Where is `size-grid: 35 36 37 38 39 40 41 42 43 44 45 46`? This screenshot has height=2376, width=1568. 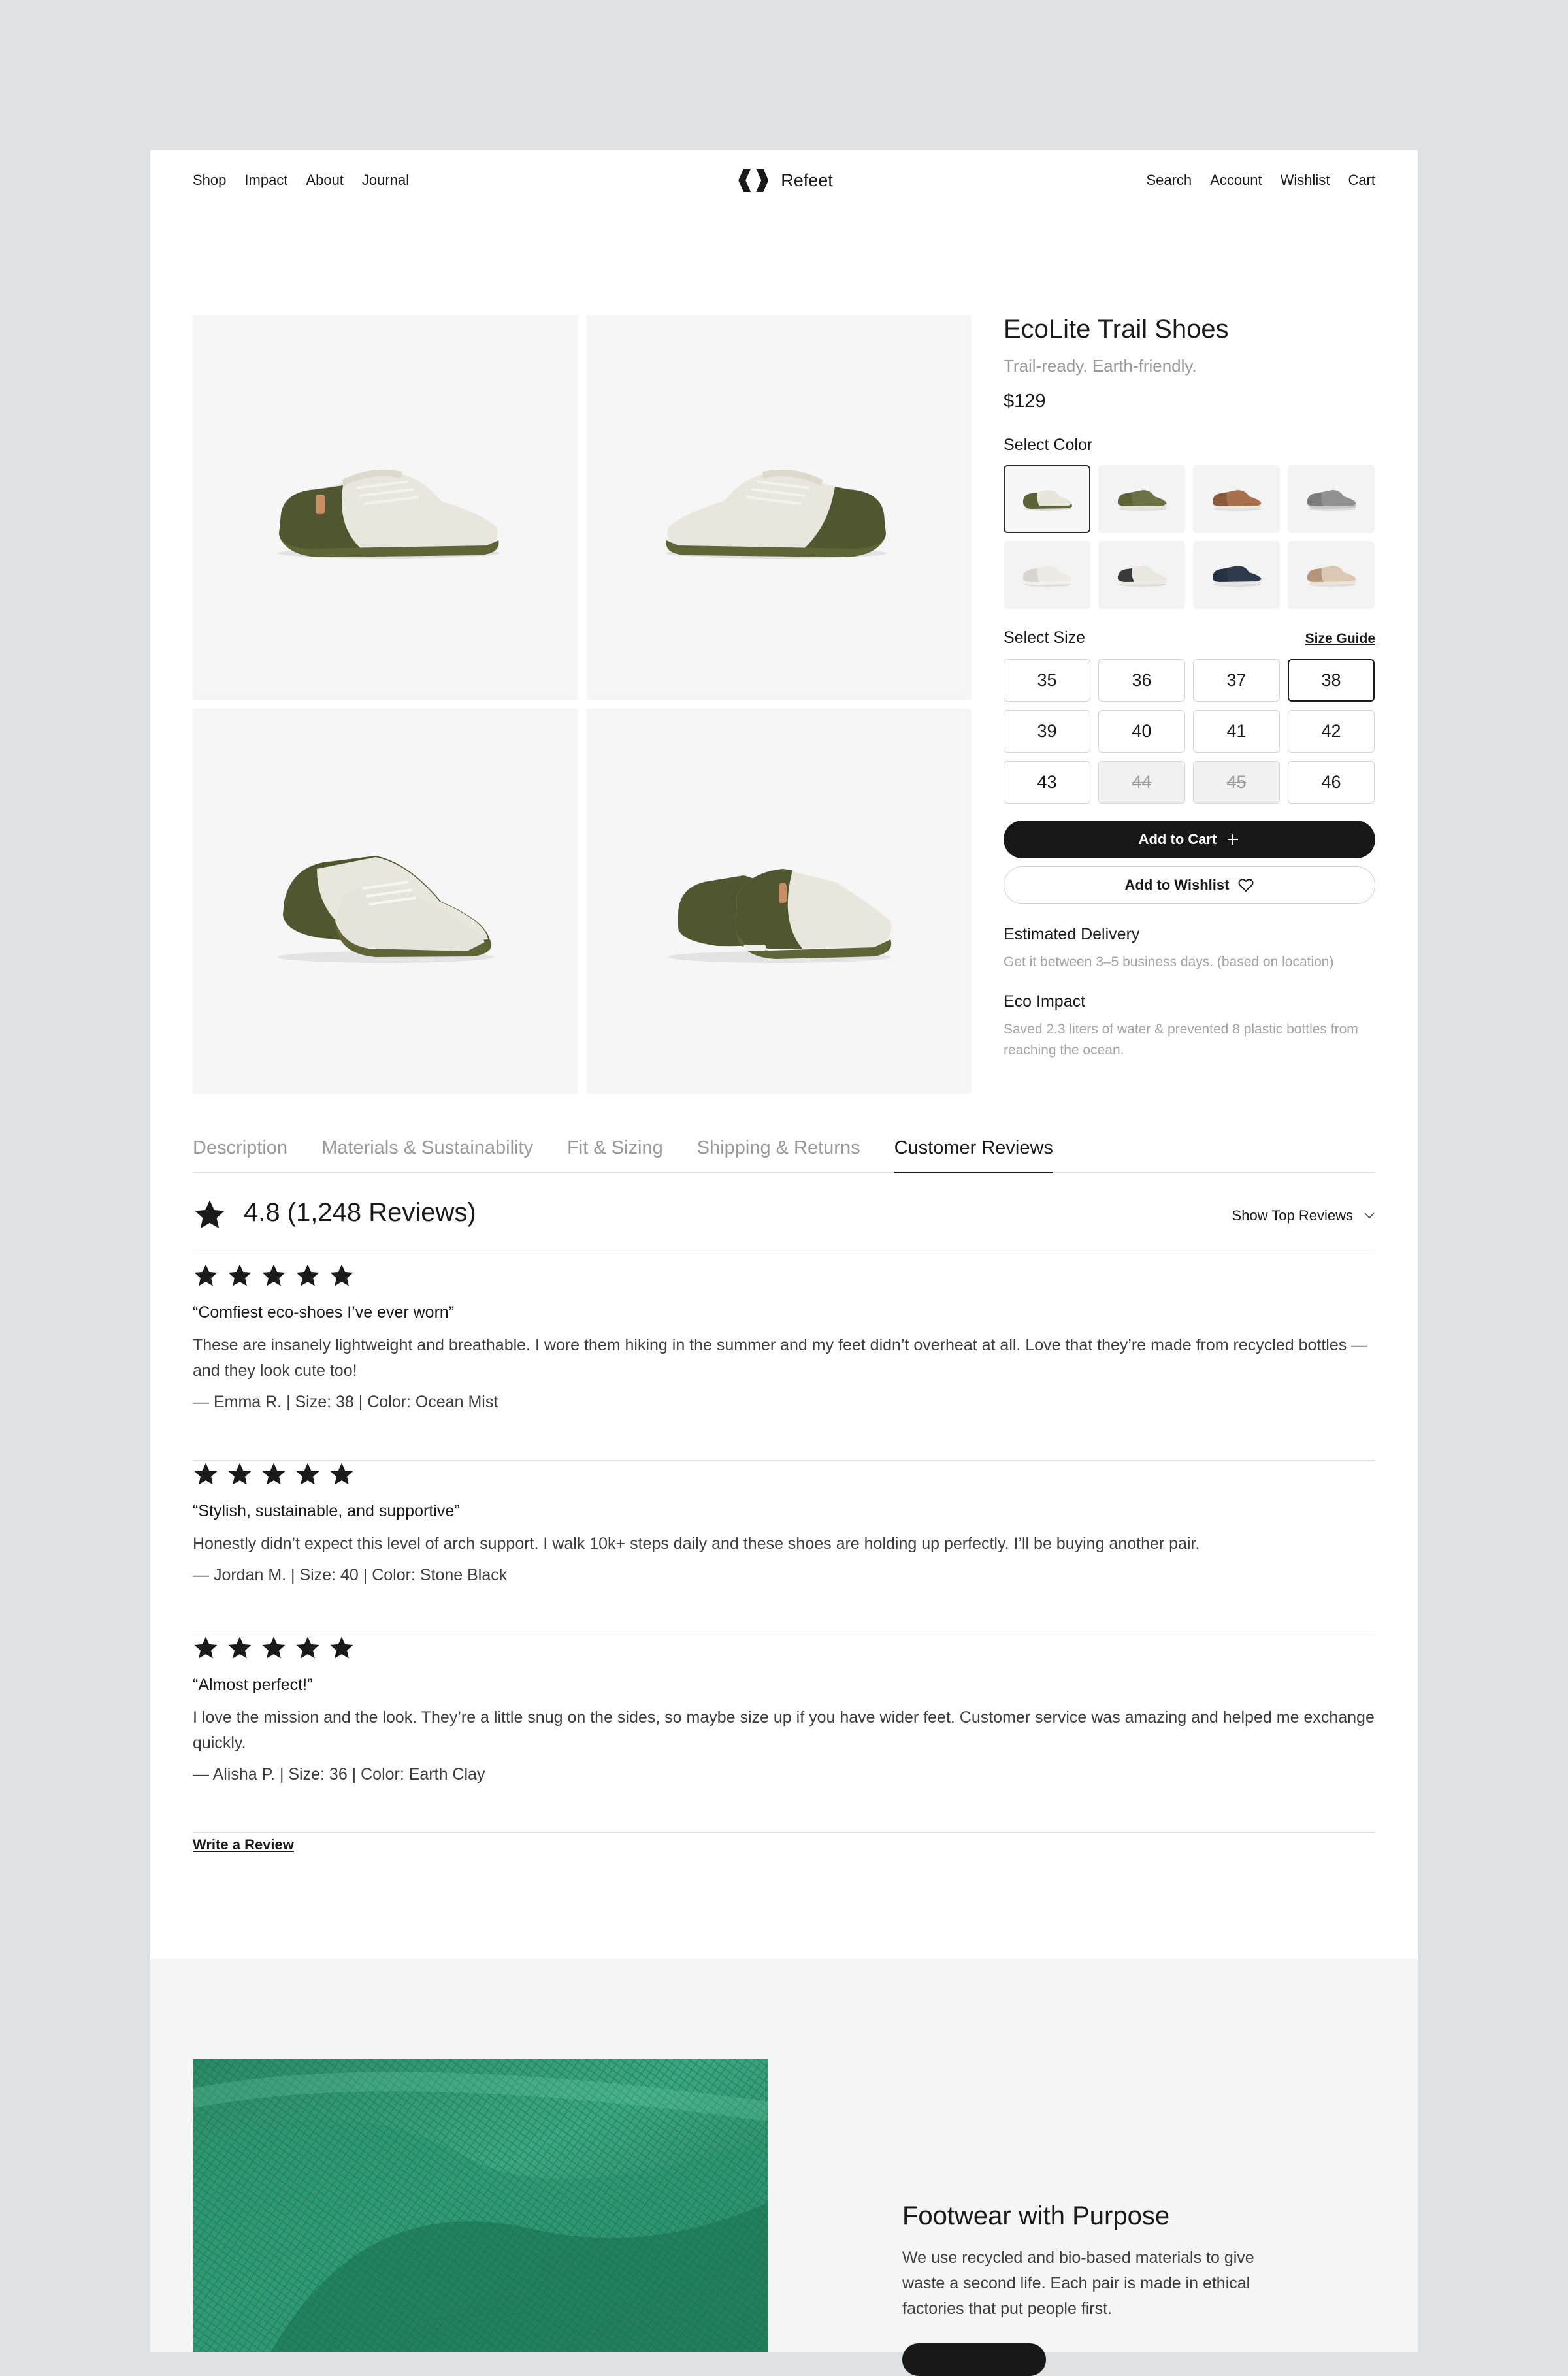
size-grid: 35 36 37 38 39 40 41 42 43 44 45 46 is located at coordinates (1189, 731).